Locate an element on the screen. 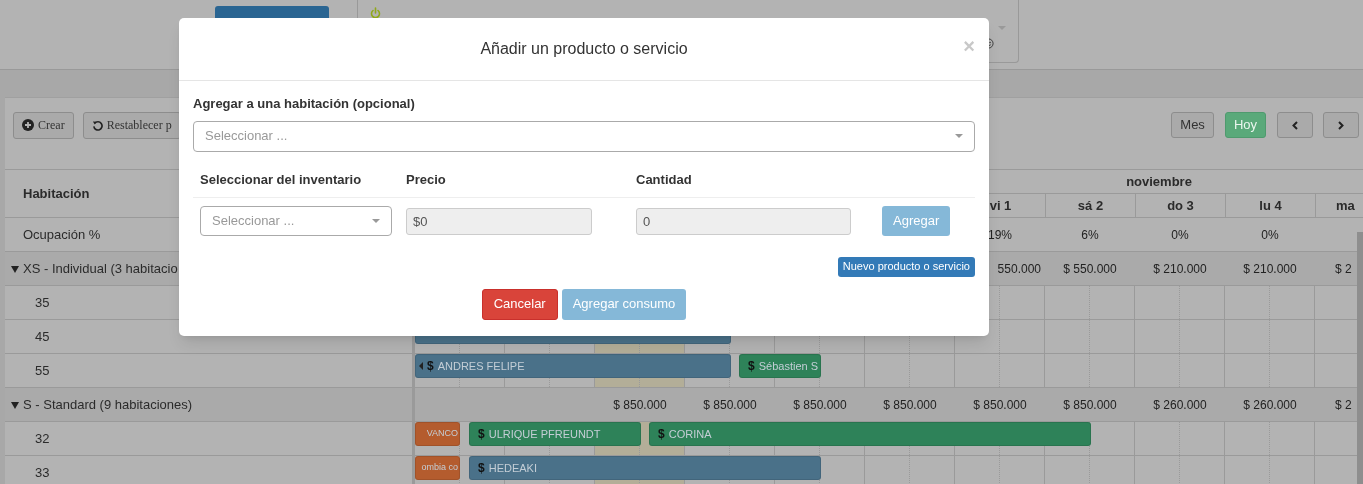 Image resolution: width=1363 pixels, height=484 pixels. booking-bar: VANCO is located at coordinates (437, 434).